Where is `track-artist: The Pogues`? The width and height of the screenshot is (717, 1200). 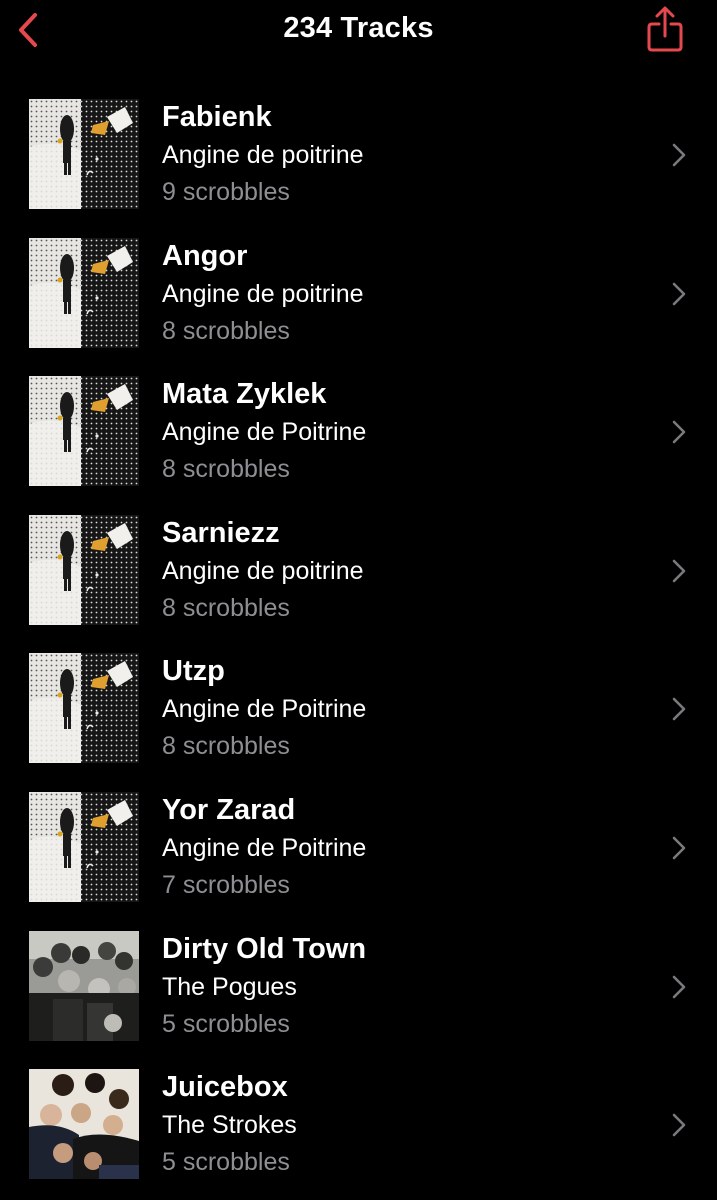 track-artist: The Pogues is located at coordinates (229, 986).